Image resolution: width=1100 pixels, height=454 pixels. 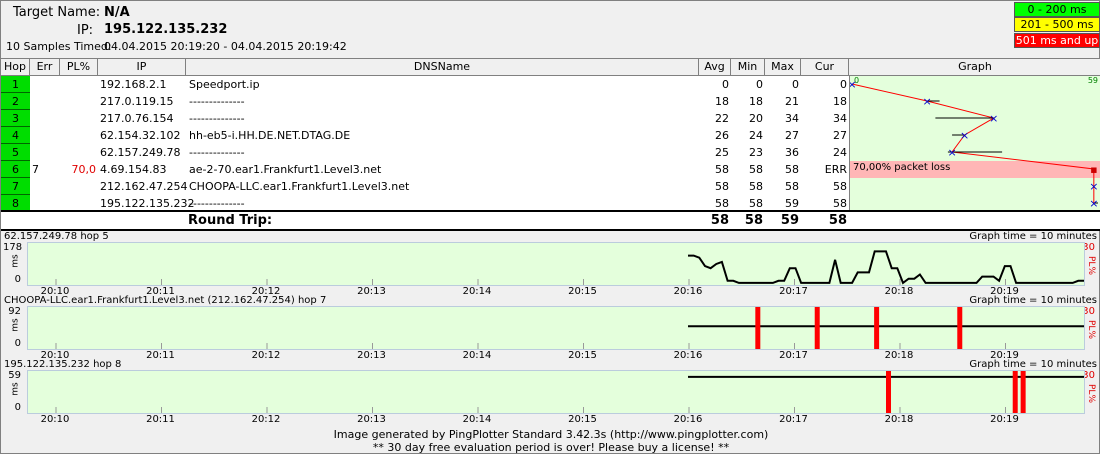 I want to click on hop-dns: hh-eb5-i.HH.DE.NET.DTAG.DE, so click(x=270, y=135).